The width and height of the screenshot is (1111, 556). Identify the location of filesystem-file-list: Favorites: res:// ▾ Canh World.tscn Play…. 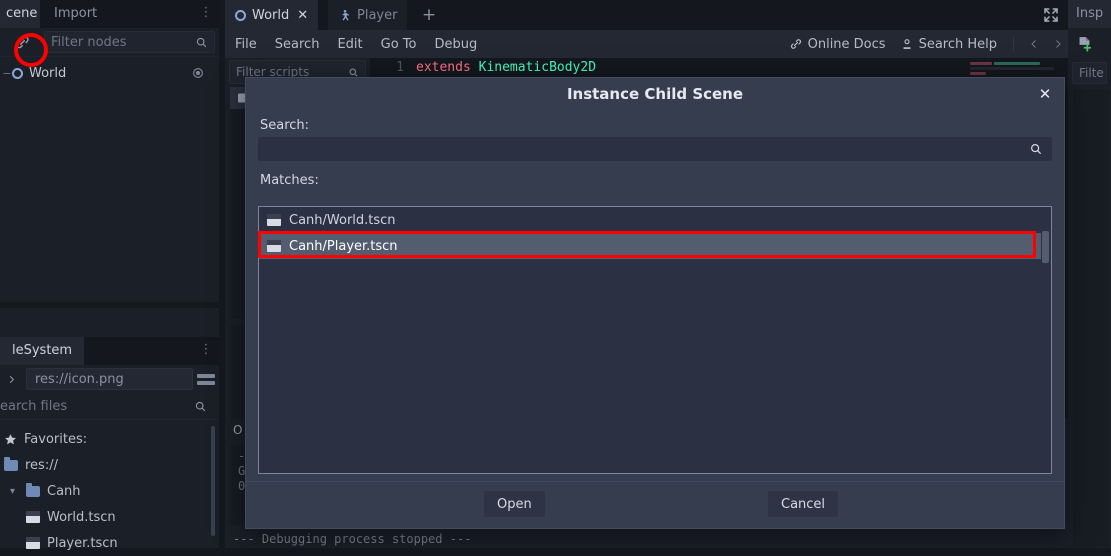
(109, 488).